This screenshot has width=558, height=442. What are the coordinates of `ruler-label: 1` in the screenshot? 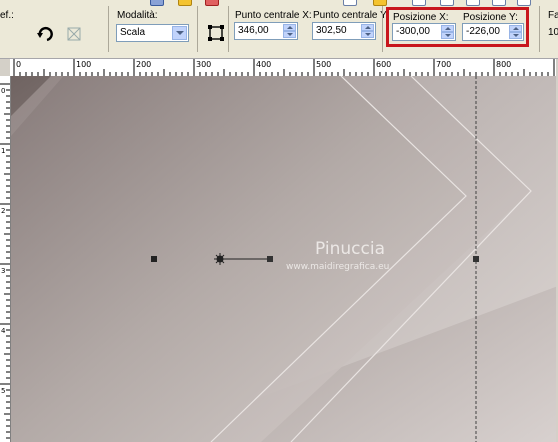 It's located at (3, 151).